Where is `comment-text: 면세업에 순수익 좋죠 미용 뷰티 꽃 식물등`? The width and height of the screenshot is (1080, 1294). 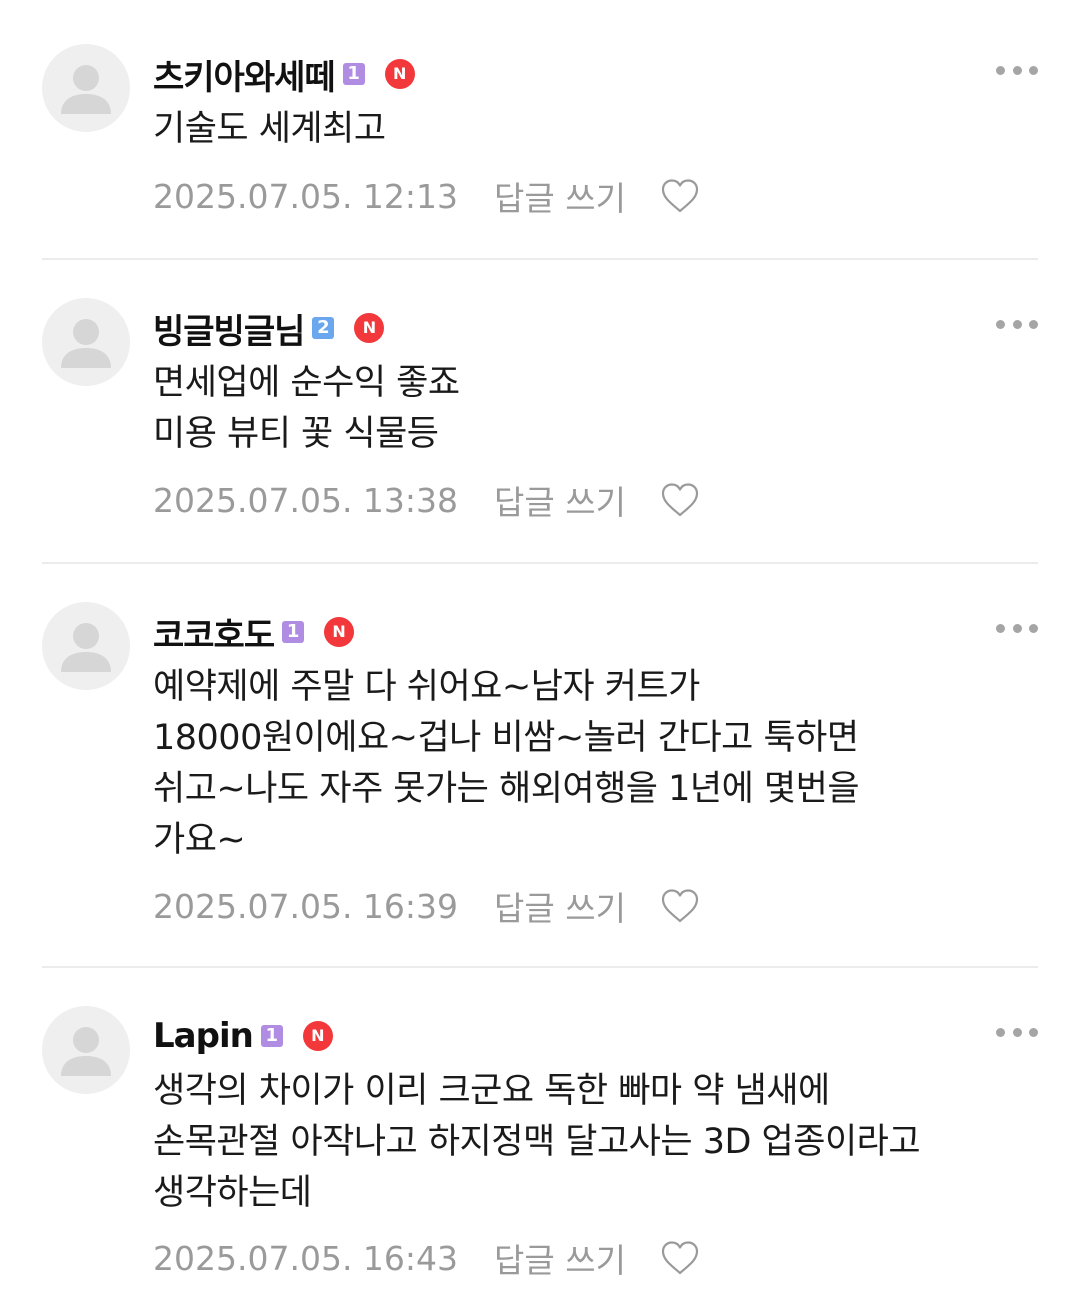
comment-text: 면세업에 순수익 좋죠 미용 뷰티 꽃 식물등 is located at coordinates (306, 408).